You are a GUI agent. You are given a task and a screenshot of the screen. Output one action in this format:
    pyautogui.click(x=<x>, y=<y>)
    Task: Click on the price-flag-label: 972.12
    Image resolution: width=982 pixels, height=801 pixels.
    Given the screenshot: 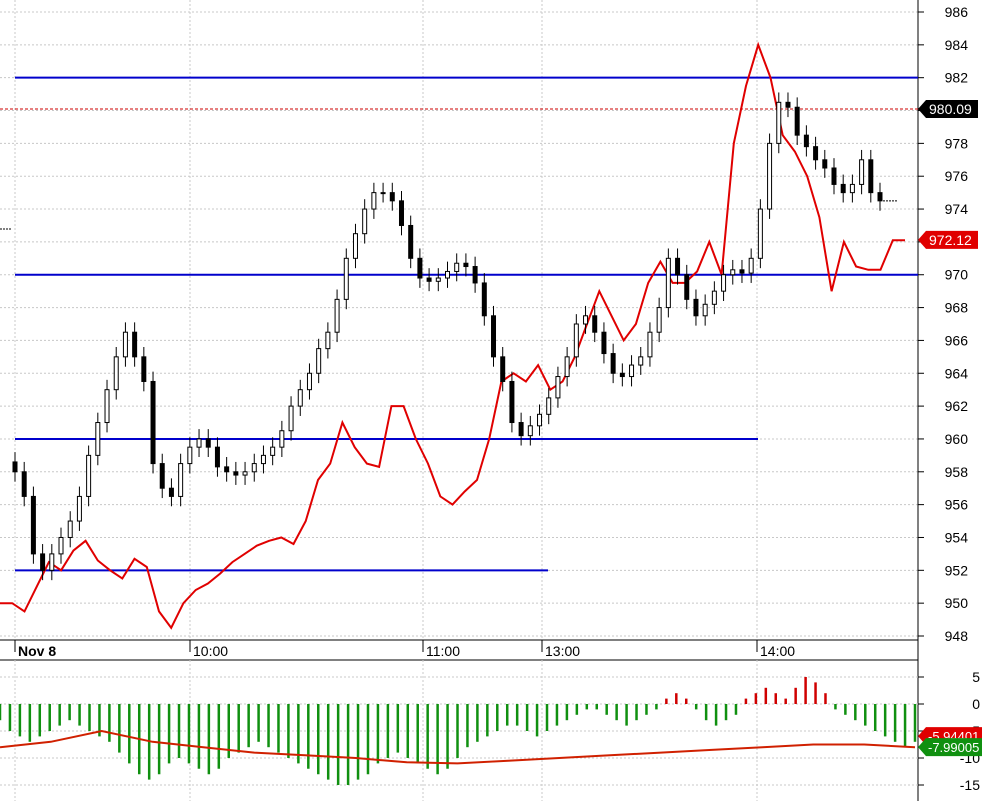 What is the action you would take?
    pyautogui.click(x=950, y=240)
    